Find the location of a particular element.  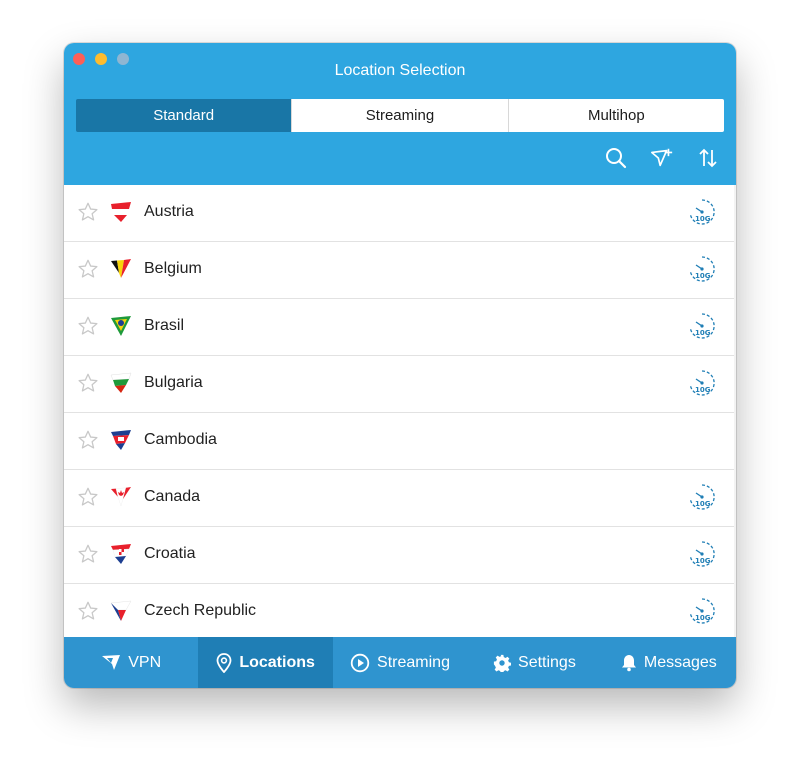

location-row: Belgium 10G is located at coordinates (399, 270).